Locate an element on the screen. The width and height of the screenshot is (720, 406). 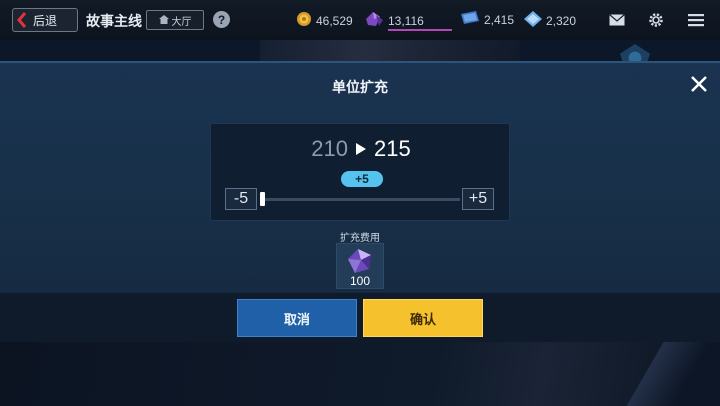
ticket-resource: 2,415 is located at coordinates (487, 19).